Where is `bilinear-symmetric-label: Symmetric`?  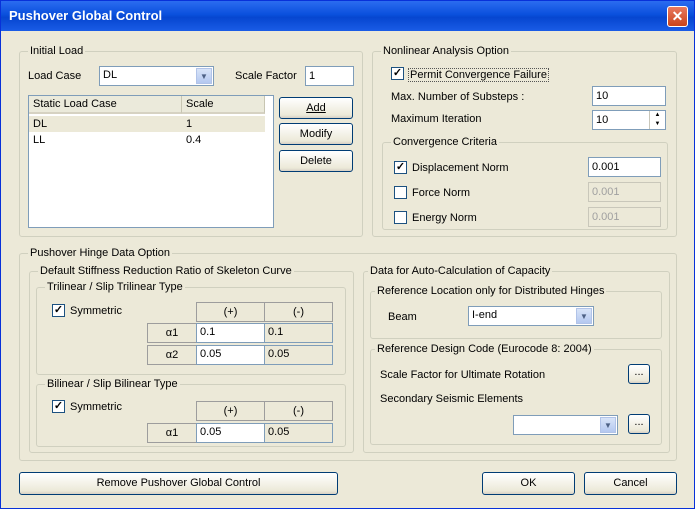 bilinear-symmetric-label: Symmetric is located at coordinates (96, 407).